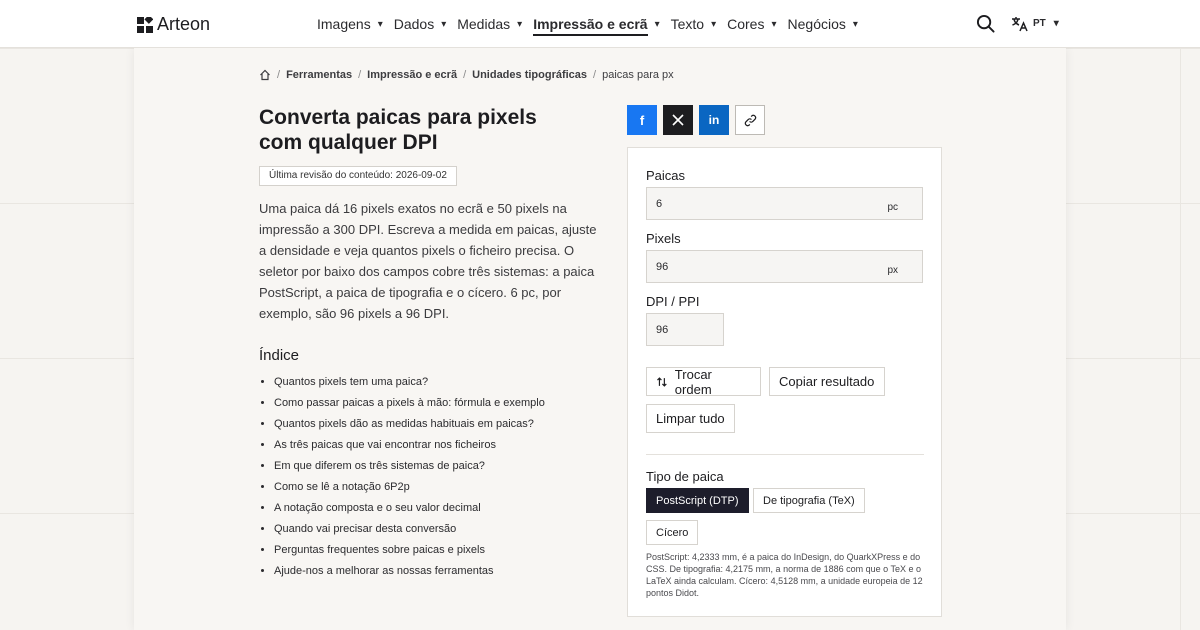 This screenshot has width=1200, height=630. Describe the element at coordinates (344, 24) in the screenshot. I see `nav-label: Imagens` at that location.